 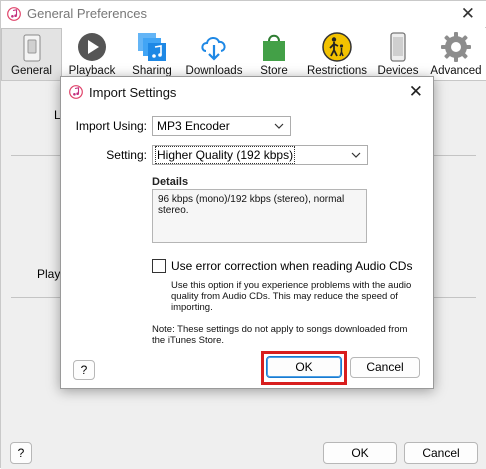 I want to click on dialog-title: Import Settings, so click(x=133, y=92).